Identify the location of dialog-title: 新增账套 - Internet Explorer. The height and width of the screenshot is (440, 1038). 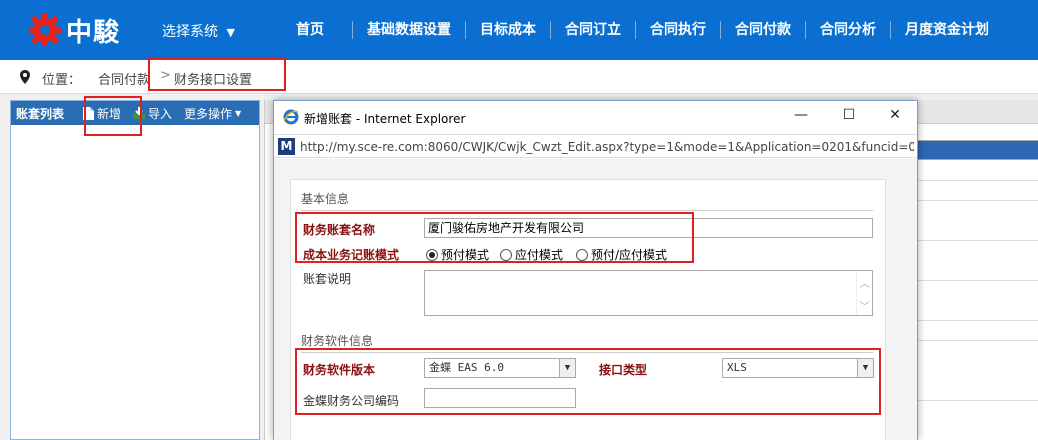
(385, 119).